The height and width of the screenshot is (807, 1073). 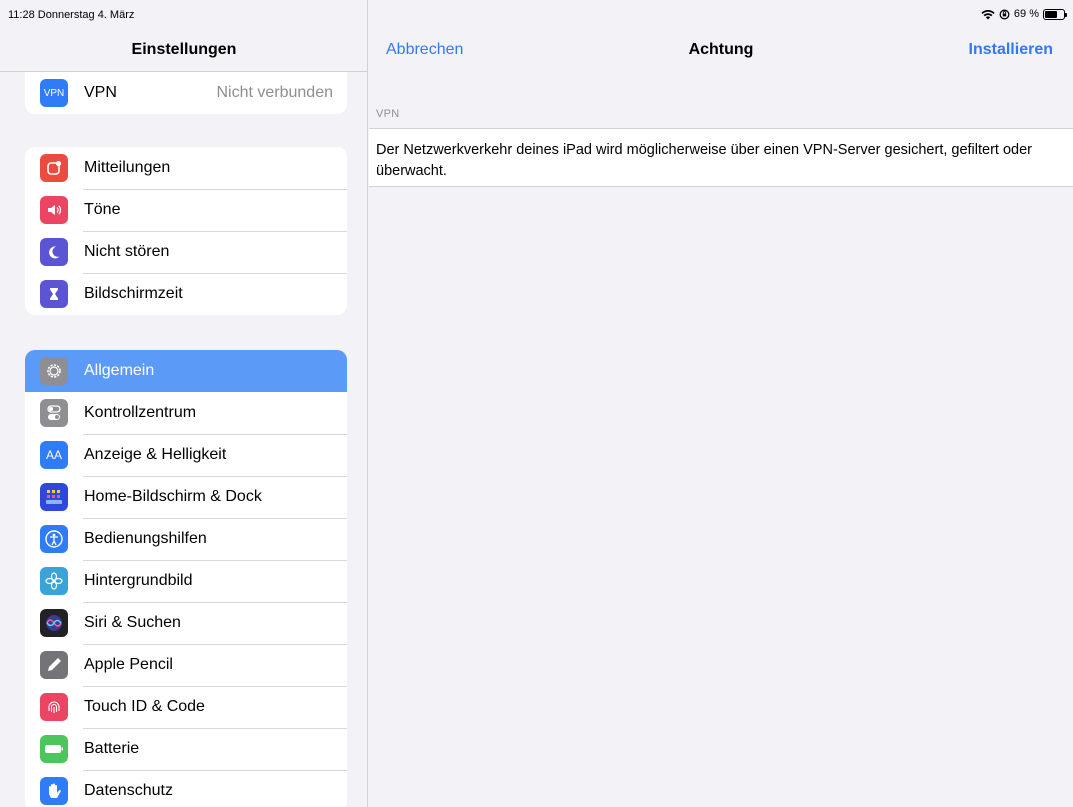 I want to click on sidebar-item-batterie: Batterie, so click(x=186, y=749).